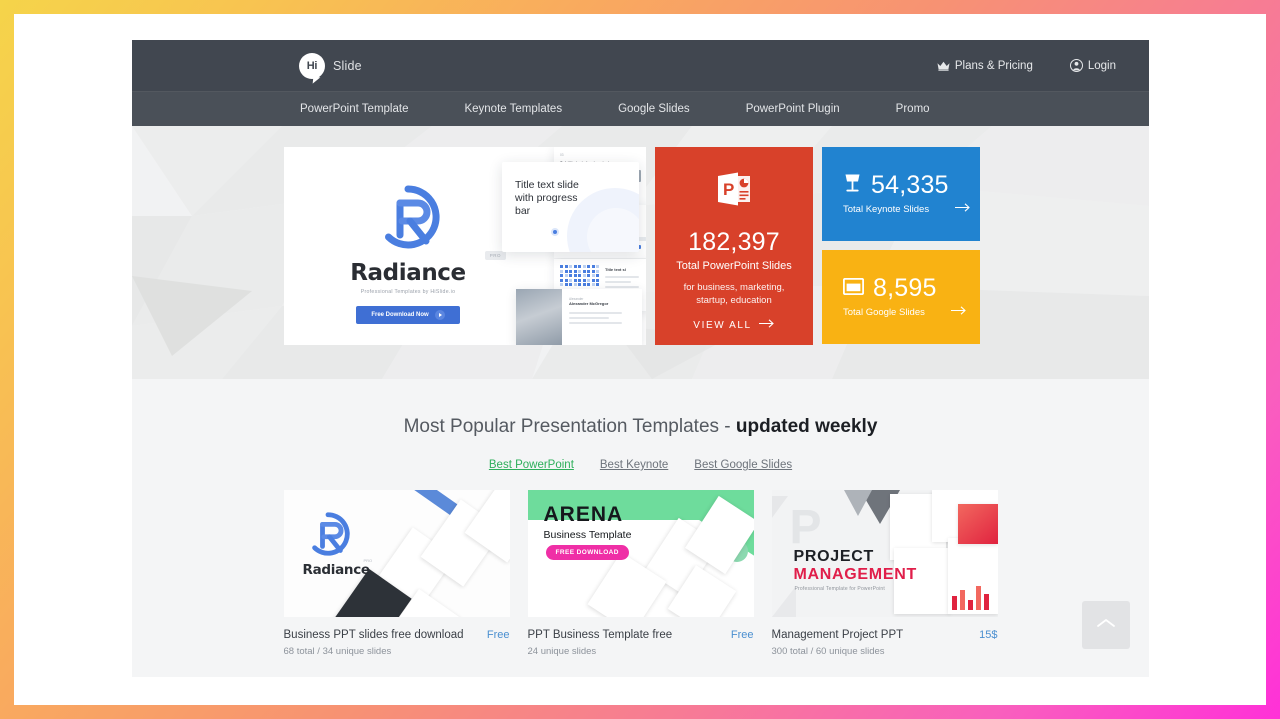 This screenshot has height=719, width=1280. Describe the element at coordinates (354, 109) in the screenshot. I see `nav-item-powerpoint-template: PowerPoint Template` at that location.